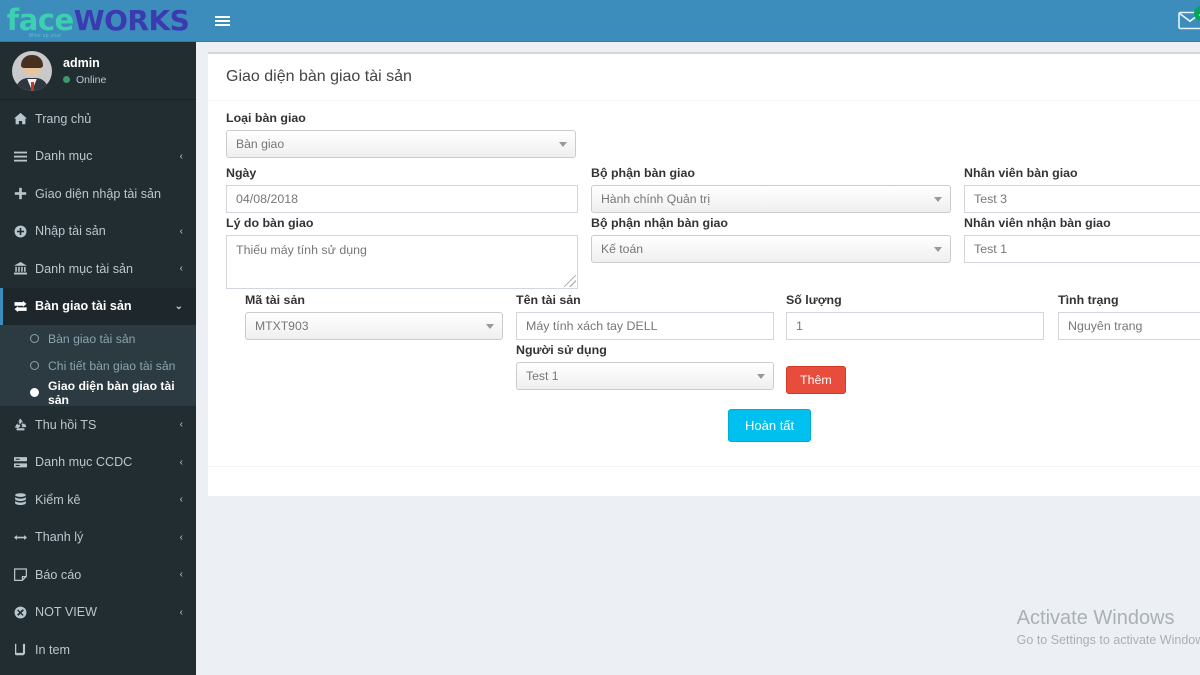  I want to click on sidebar-item-danh-m-c-ccdc: Danh mục CCDC ‹, so click(98, 463).